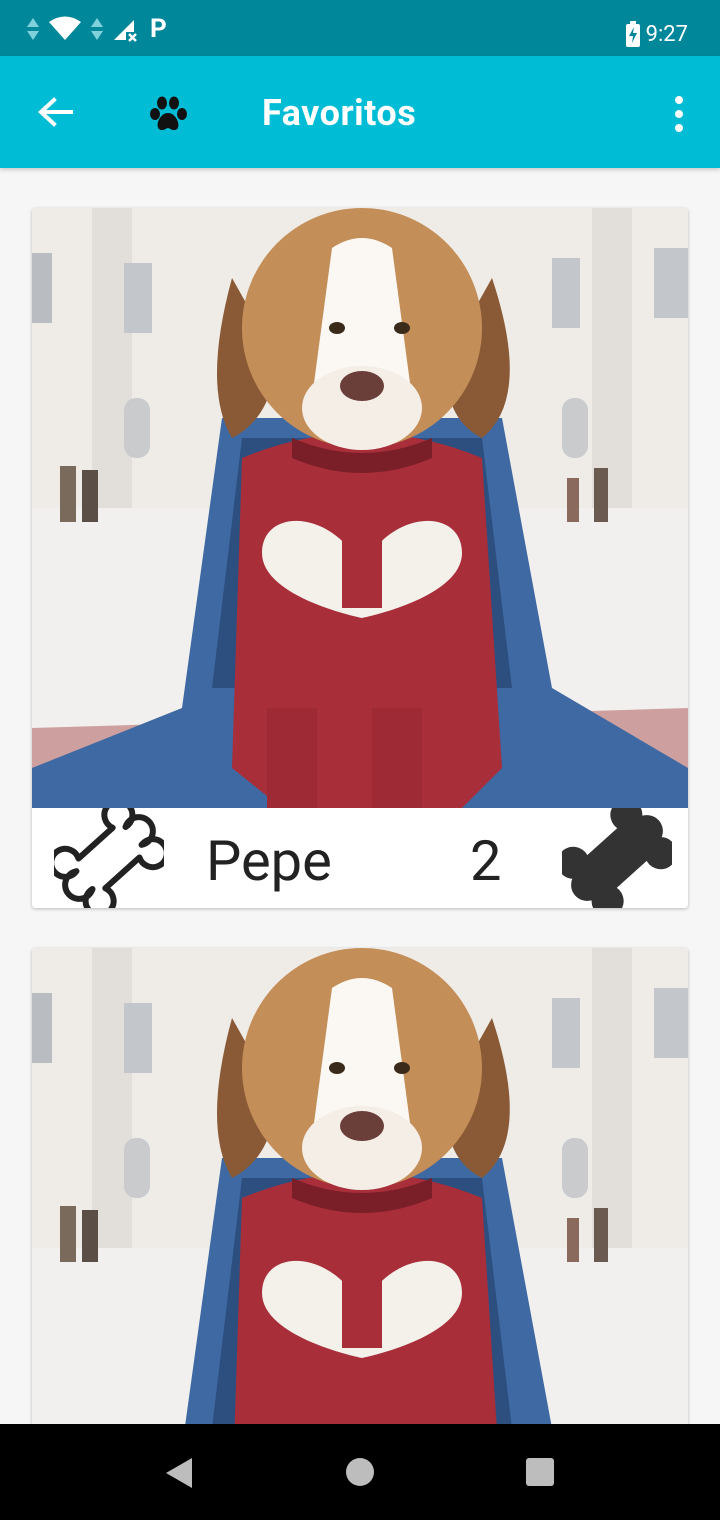  What do you see at coordinates (65, 28) in the screenshot?
I see `wifi-icon` at bounding box center [65, 28].